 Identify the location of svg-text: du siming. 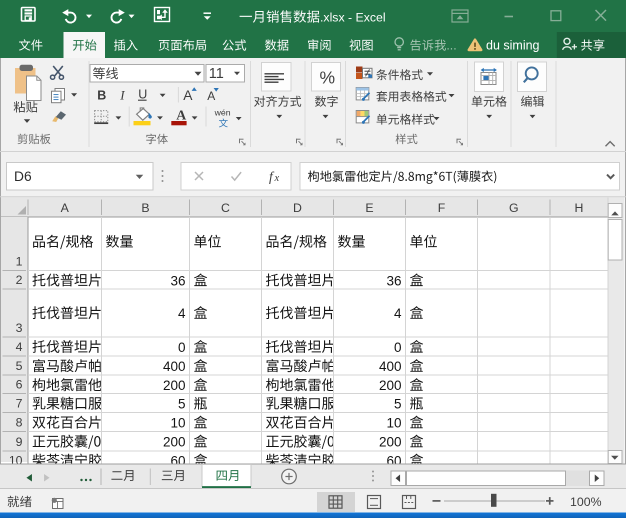
(513, 46).